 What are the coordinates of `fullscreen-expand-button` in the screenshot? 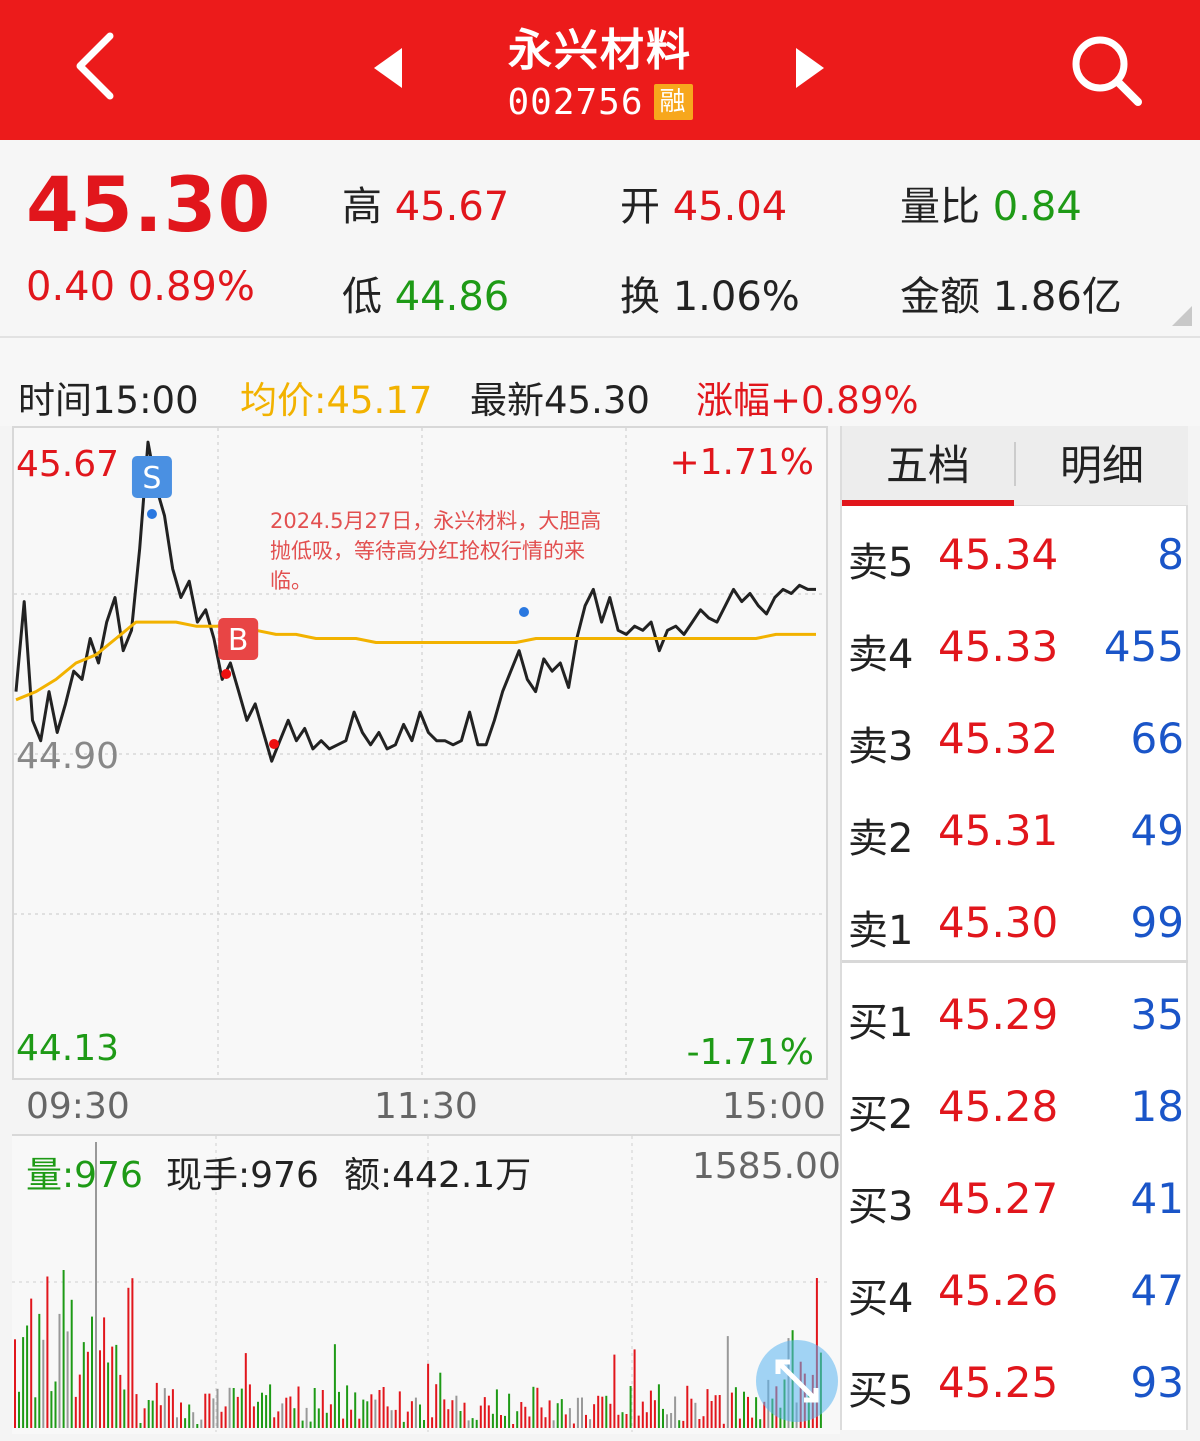 It's located at (797, 1381).